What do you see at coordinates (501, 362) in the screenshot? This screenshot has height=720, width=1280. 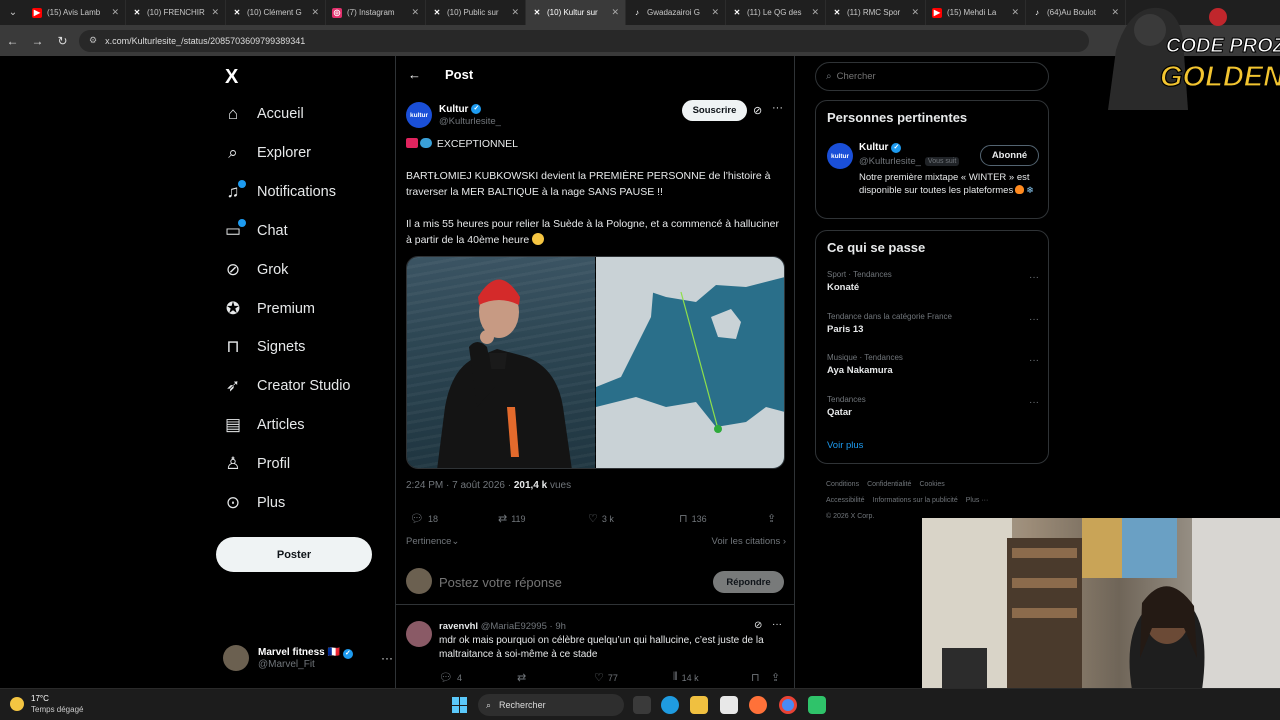 I see `swimmer-photo` at bounding box center [501, 362].